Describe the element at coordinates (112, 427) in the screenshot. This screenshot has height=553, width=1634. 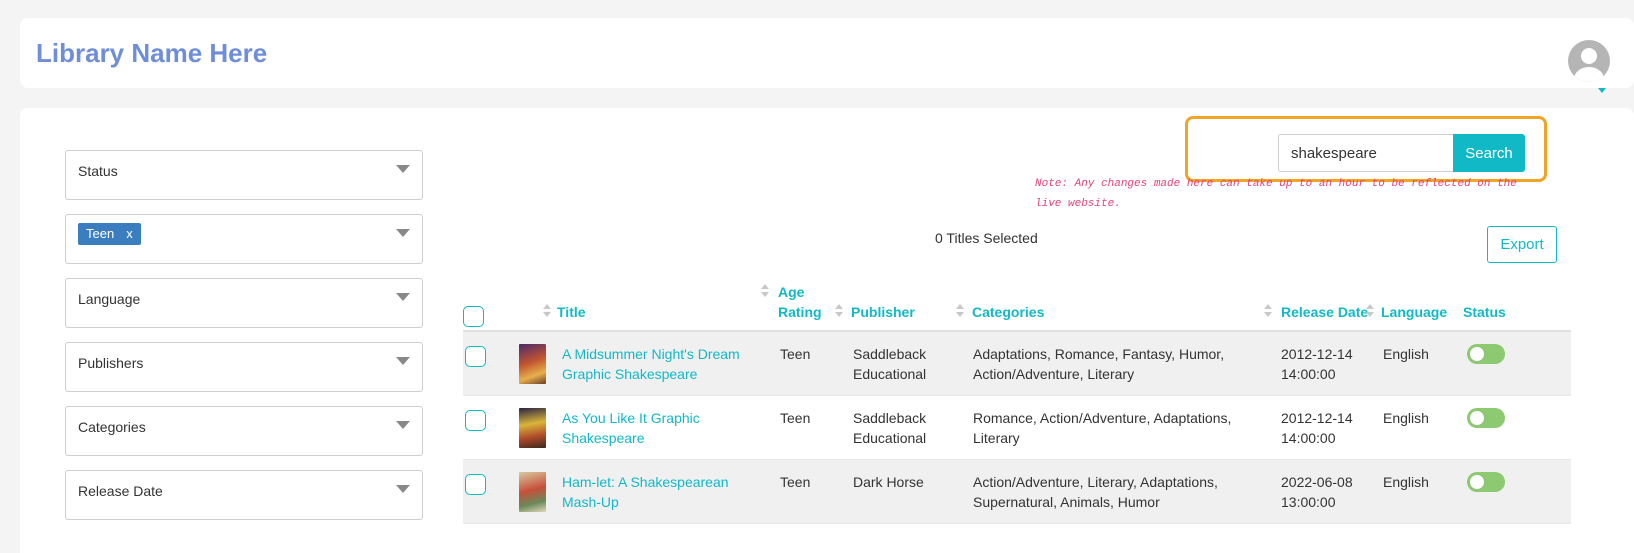
I see `categories-filter-label: Categories` at that location.